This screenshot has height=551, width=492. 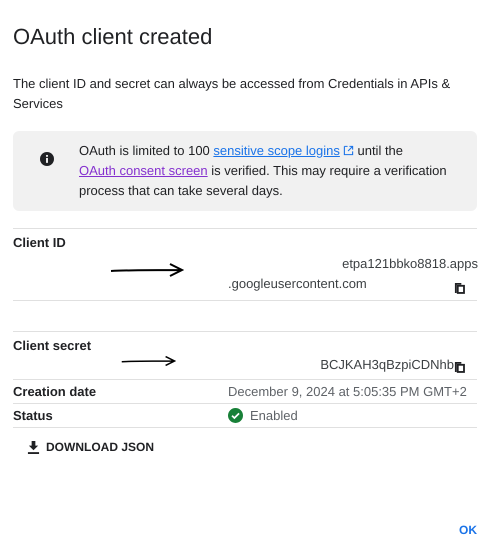 What do you see at coordinates (232, 94) in the screenshot?
I see `description: The client ID and secret can always be accessed from Credentials in APIs & Services` at bounding box center [232, 94].